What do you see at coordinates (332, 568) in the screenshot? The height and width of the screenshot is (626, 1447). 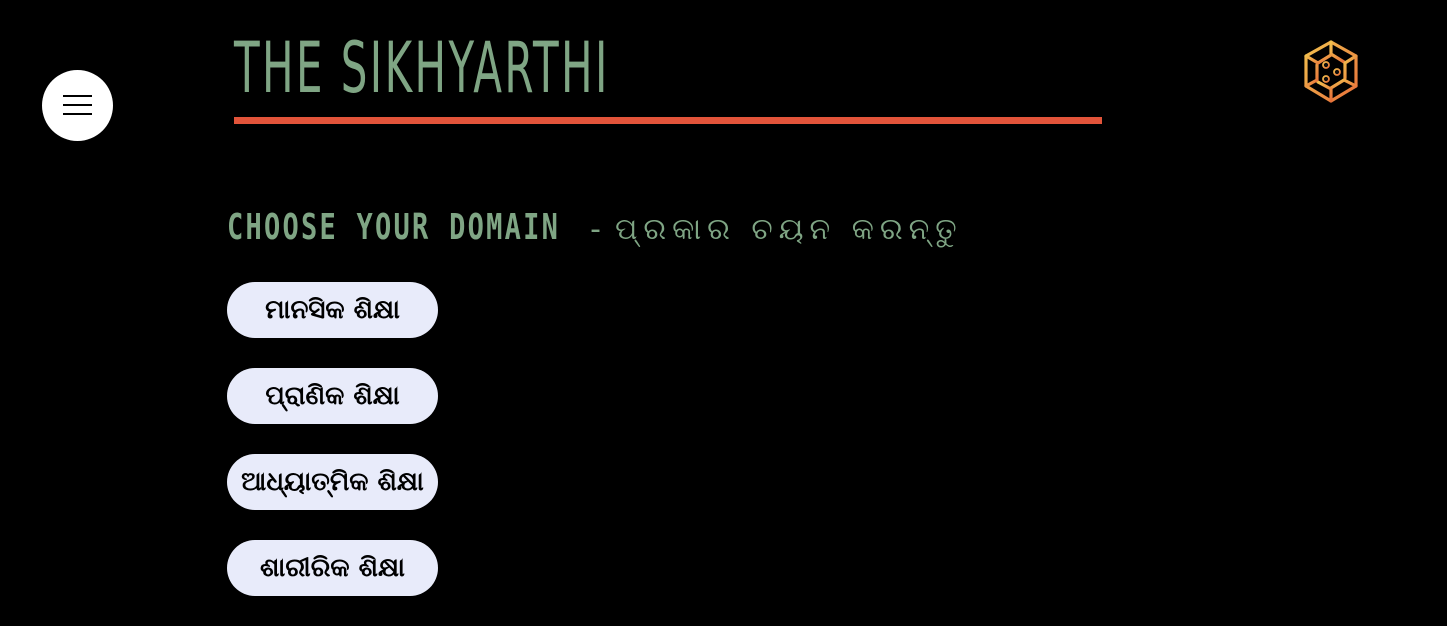 I see `domain-button-physical: ଶାରୀରିକ ଶିକ୍ଷା` at bounding box center [332, 568].